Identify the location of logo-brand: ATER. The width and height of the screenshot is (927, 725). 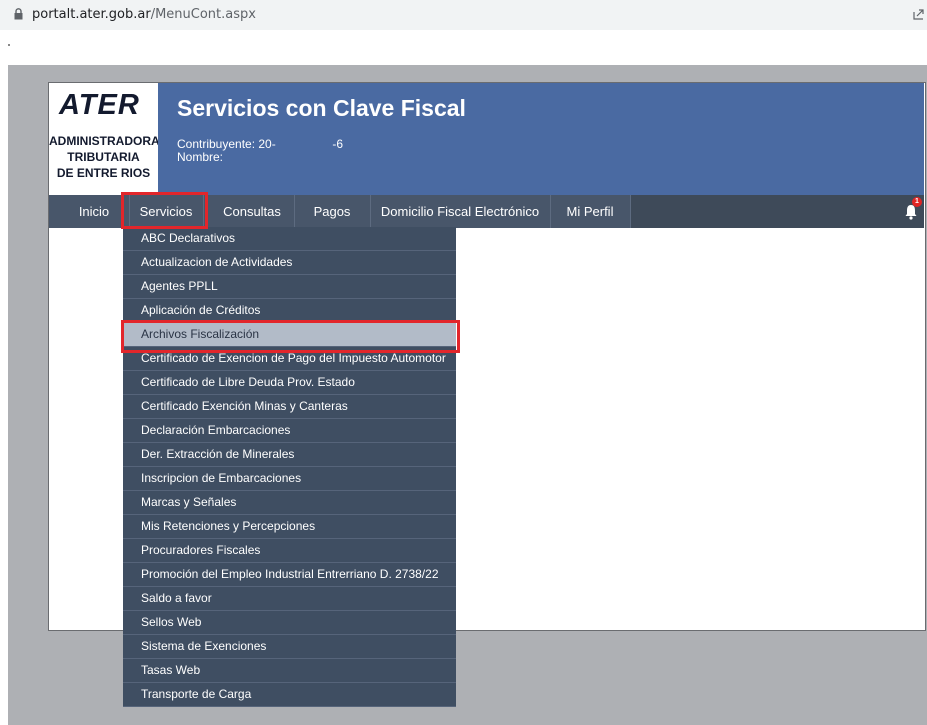
(99, 105).